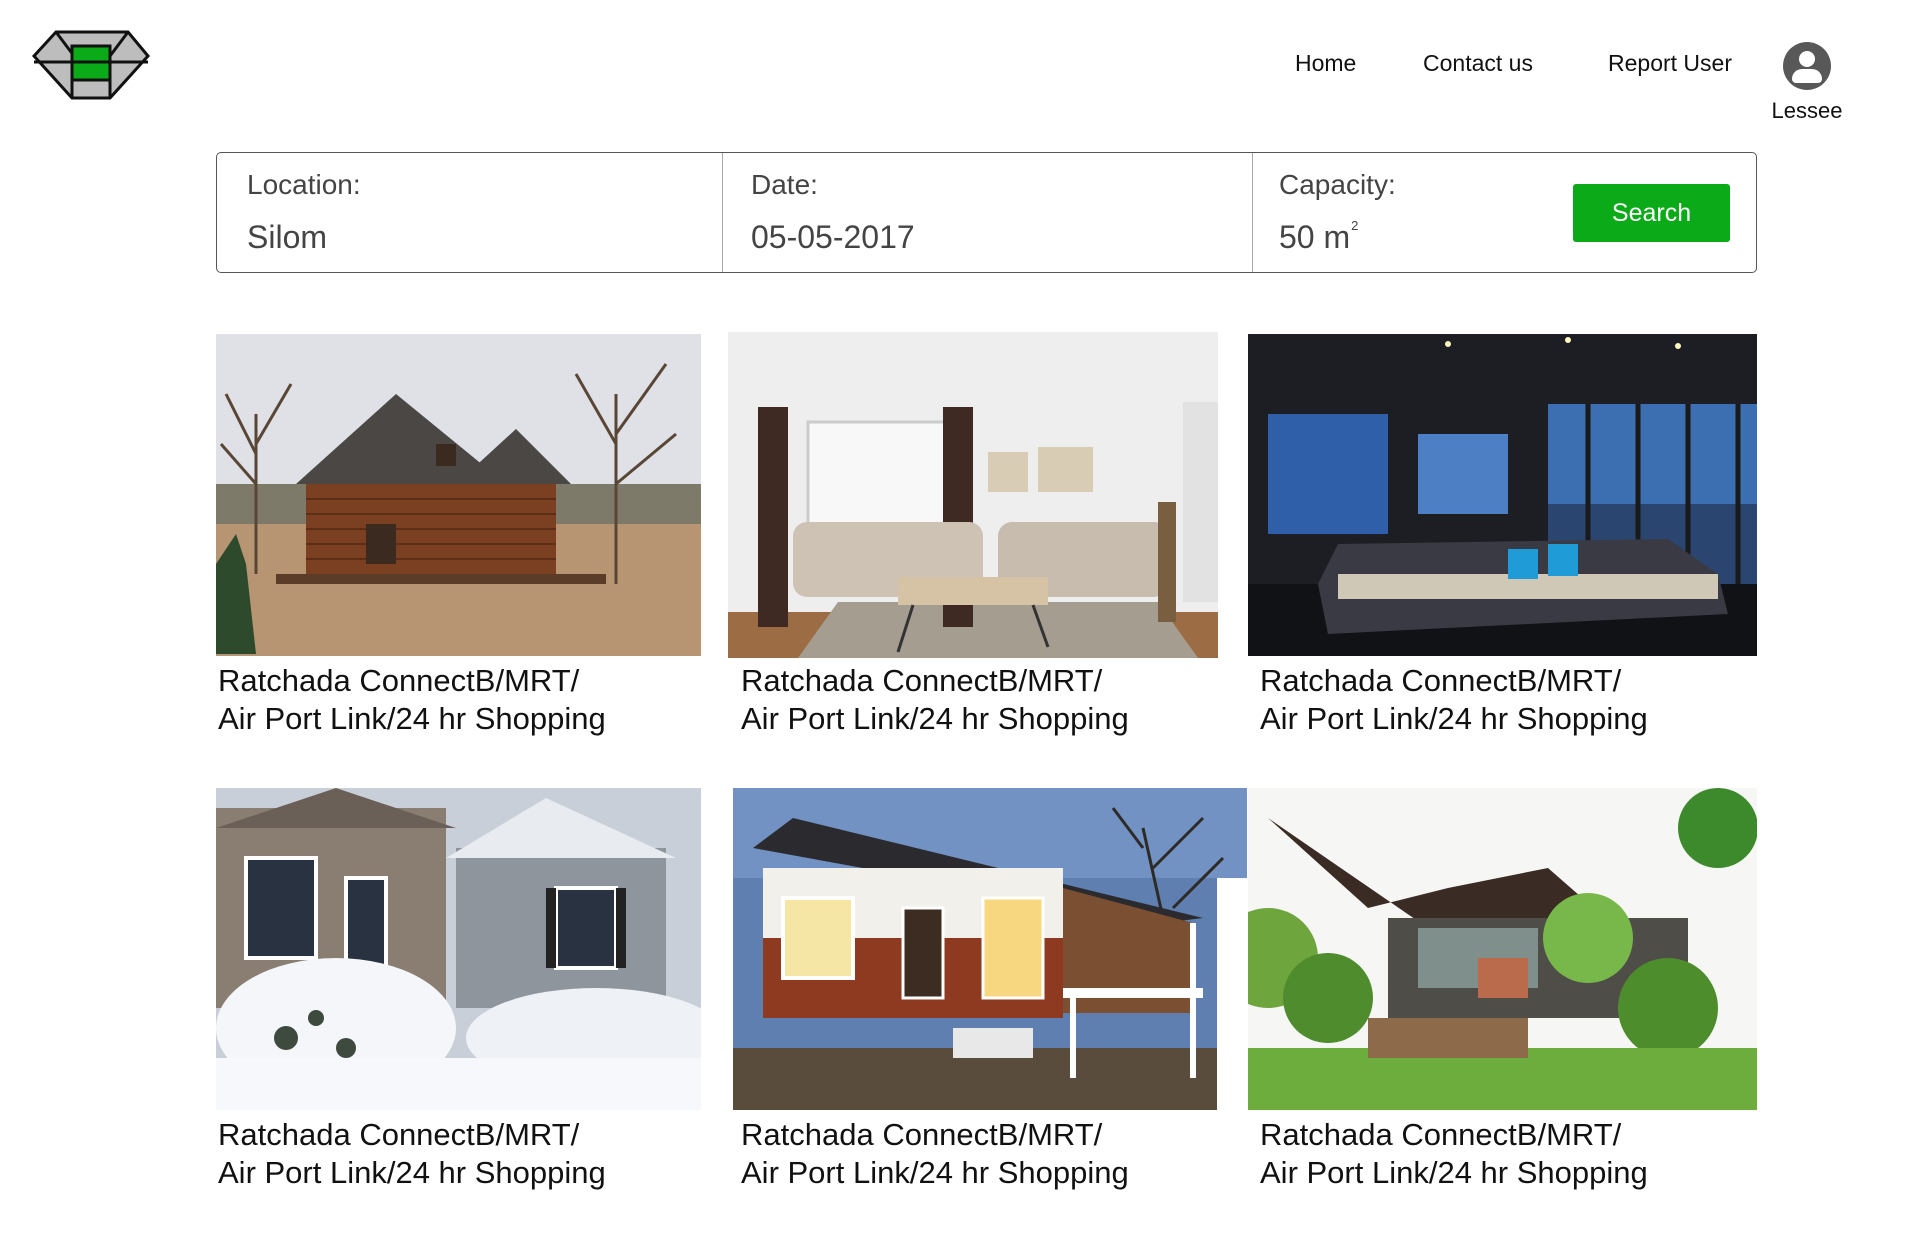 This screenshot has width=1920, height=1246. I want to click on living-room-photo, so click(973, 495).